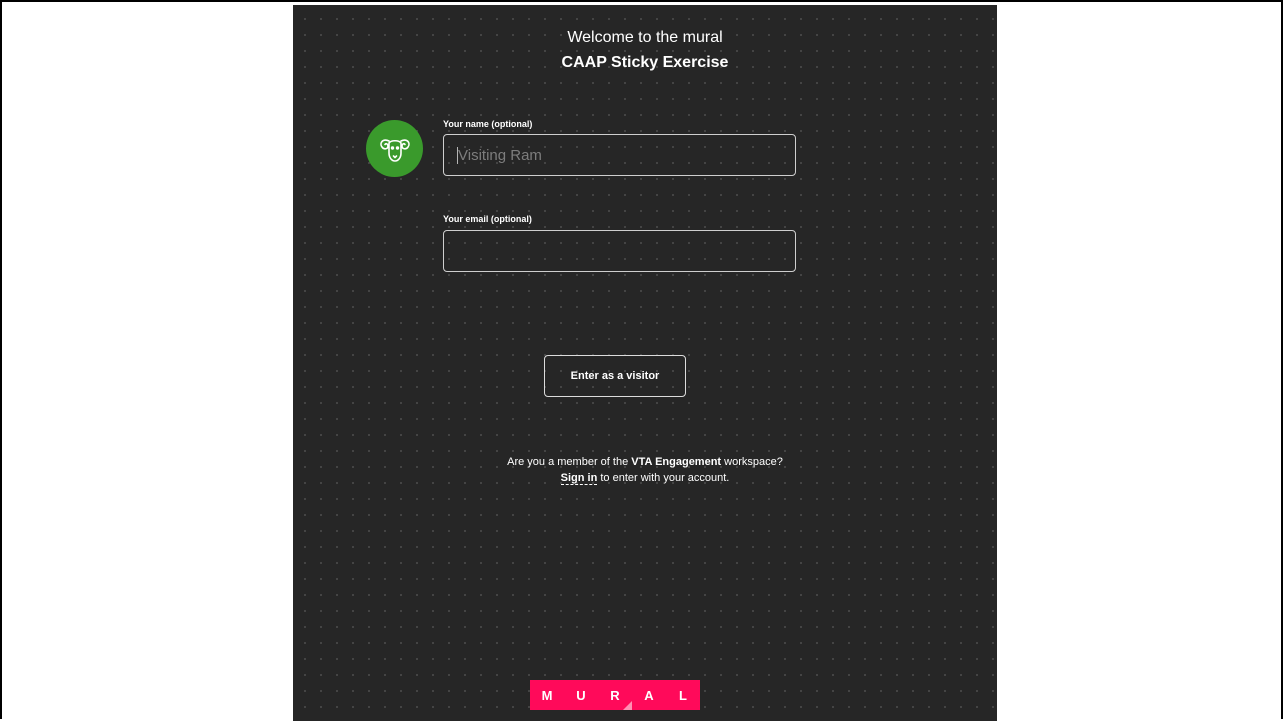 The width and height of the screenshot is (1283, 721). What do you see at coordinates (683, 695) in the screenshot?
I see `logo-letter: L` at bounding box center [683, 695].